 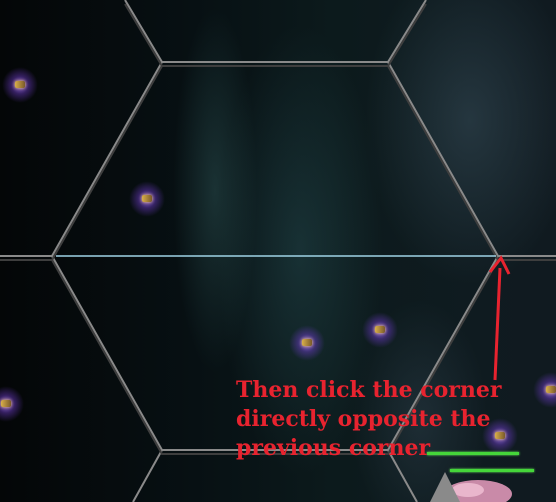 What do you see at coordinates (499, 318) in the screenshot?
I see `arrow-icon` at bounding box center [499, 318].